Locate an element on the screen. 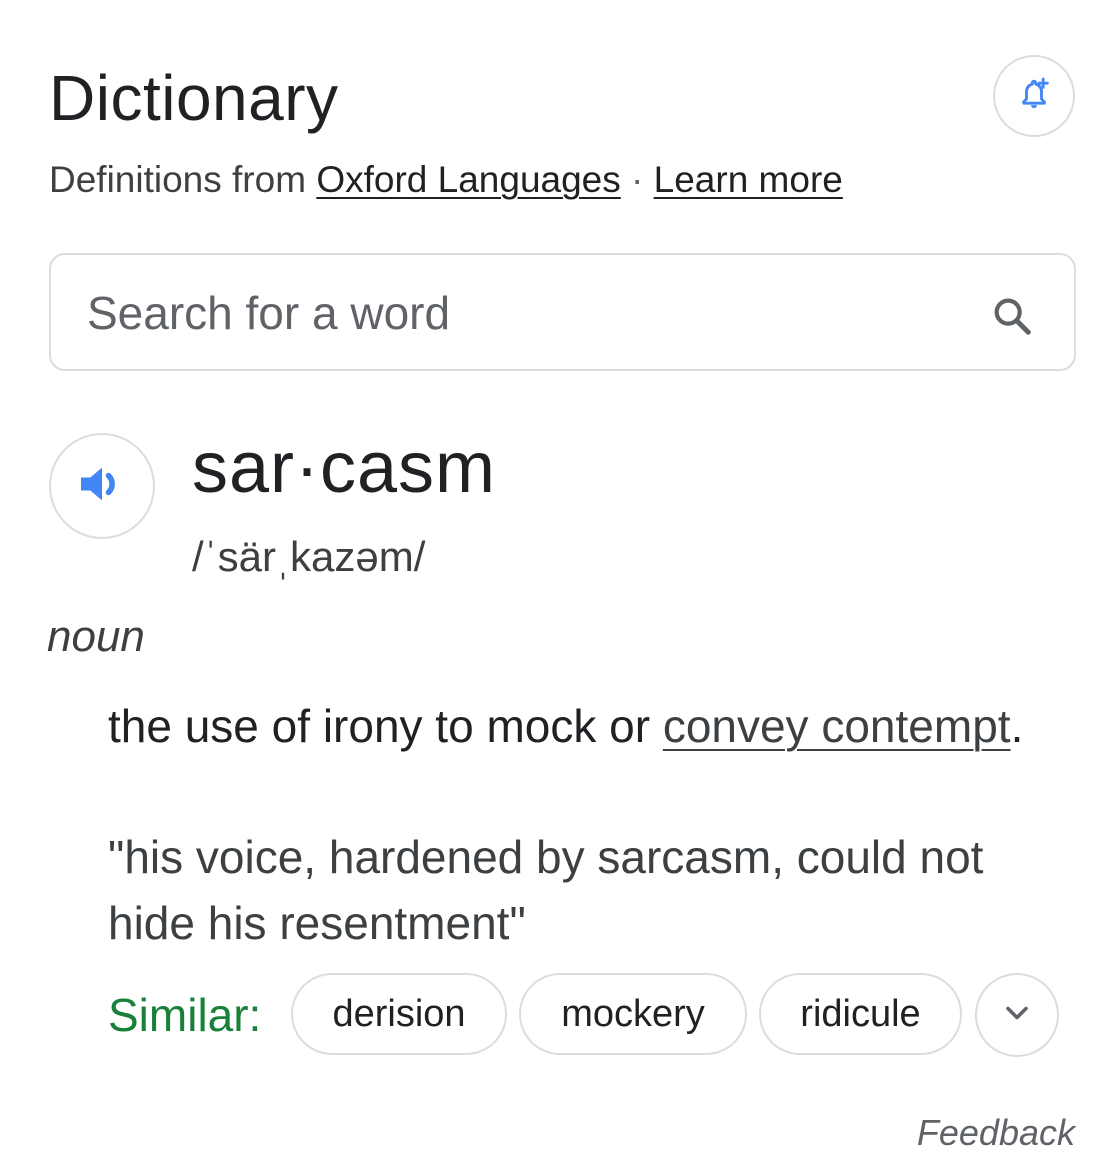 Image resolution: width=1116 pixels, height=1162 pixels. word-search-box is located at coordinates (562, 312).